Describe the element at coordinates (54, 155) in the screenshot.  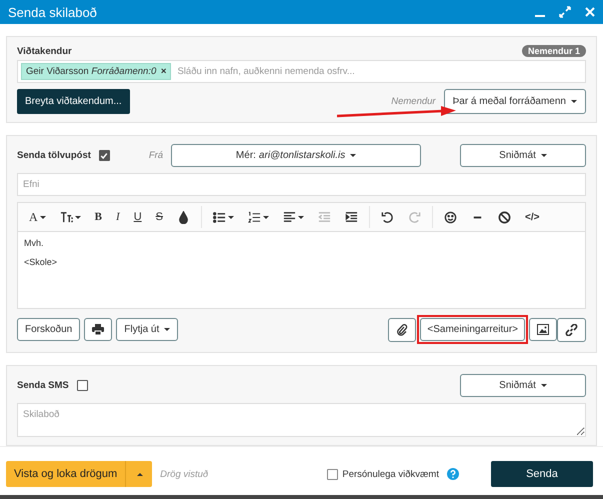
I see `send-email-label: Senda tölvupóst` at that location.